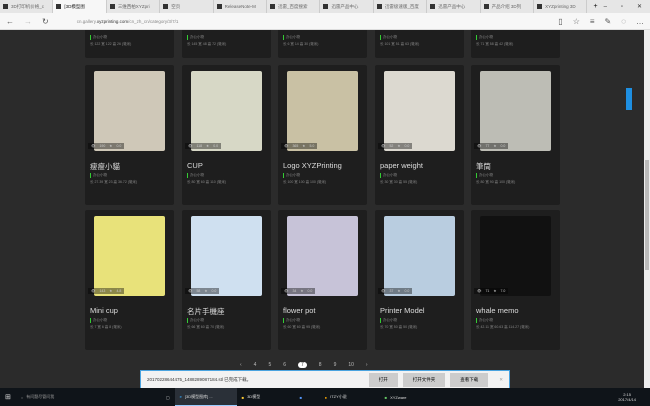  What do you see at coordinates (383, 380) in the screenshot?
I see `open-button: 打开` at bounding box center [383, 380].